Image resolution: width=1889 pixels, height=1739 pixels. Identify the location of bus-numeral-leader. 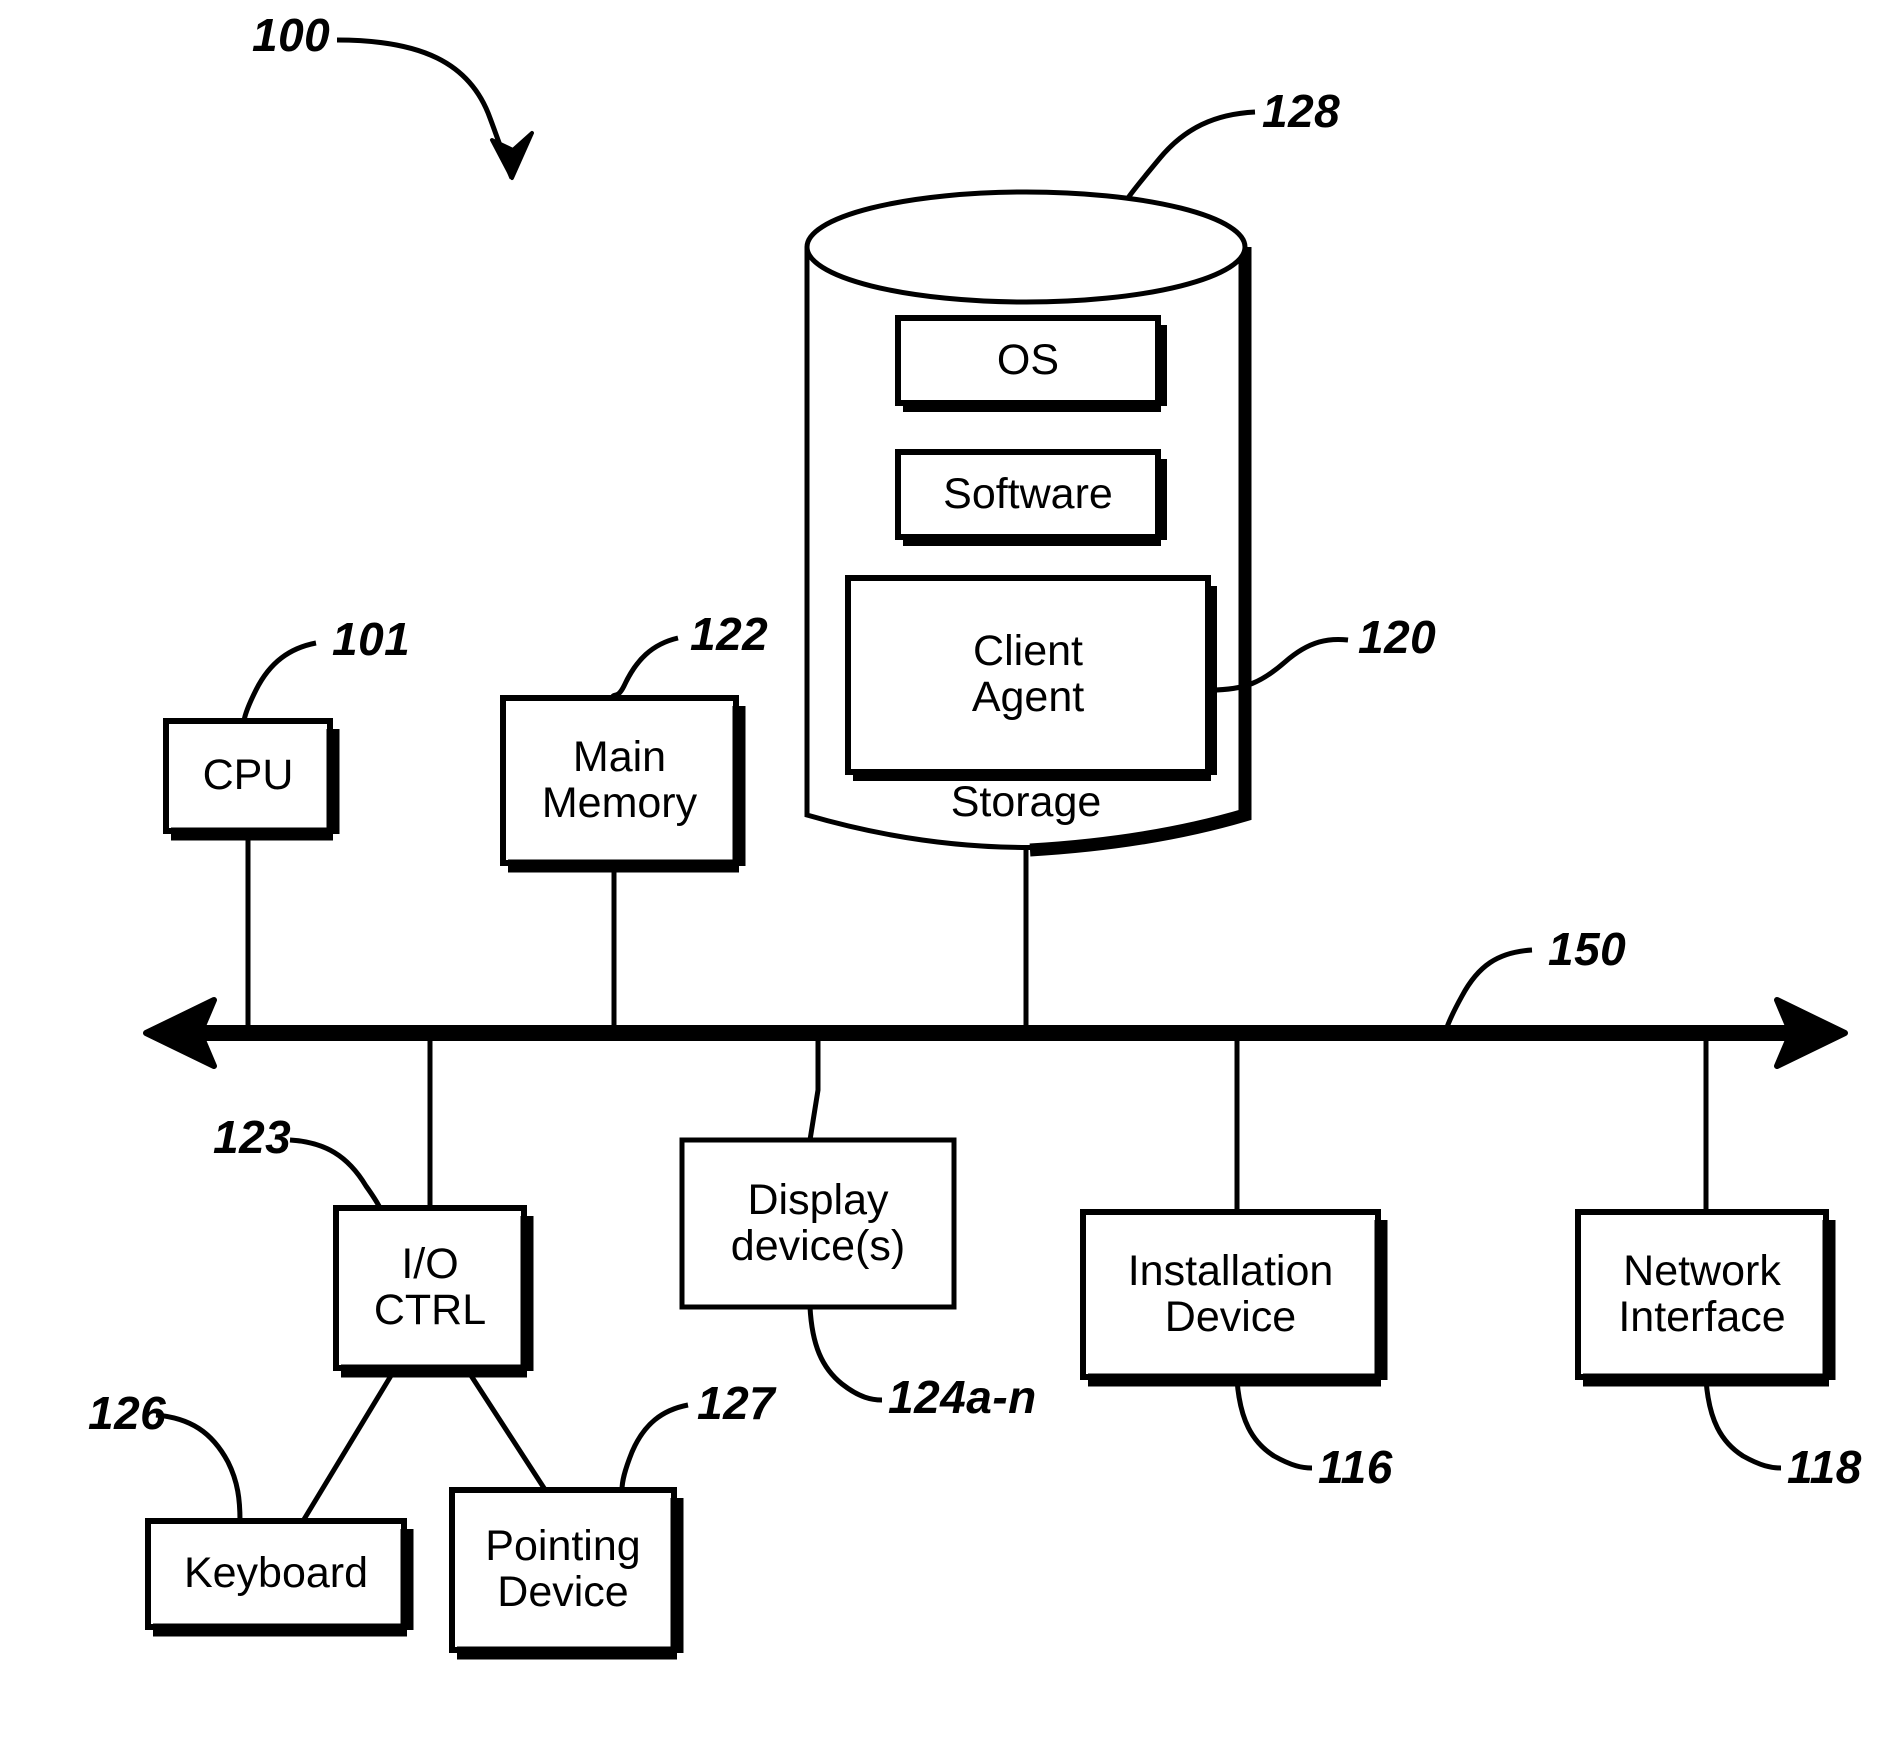
(1488, 989).